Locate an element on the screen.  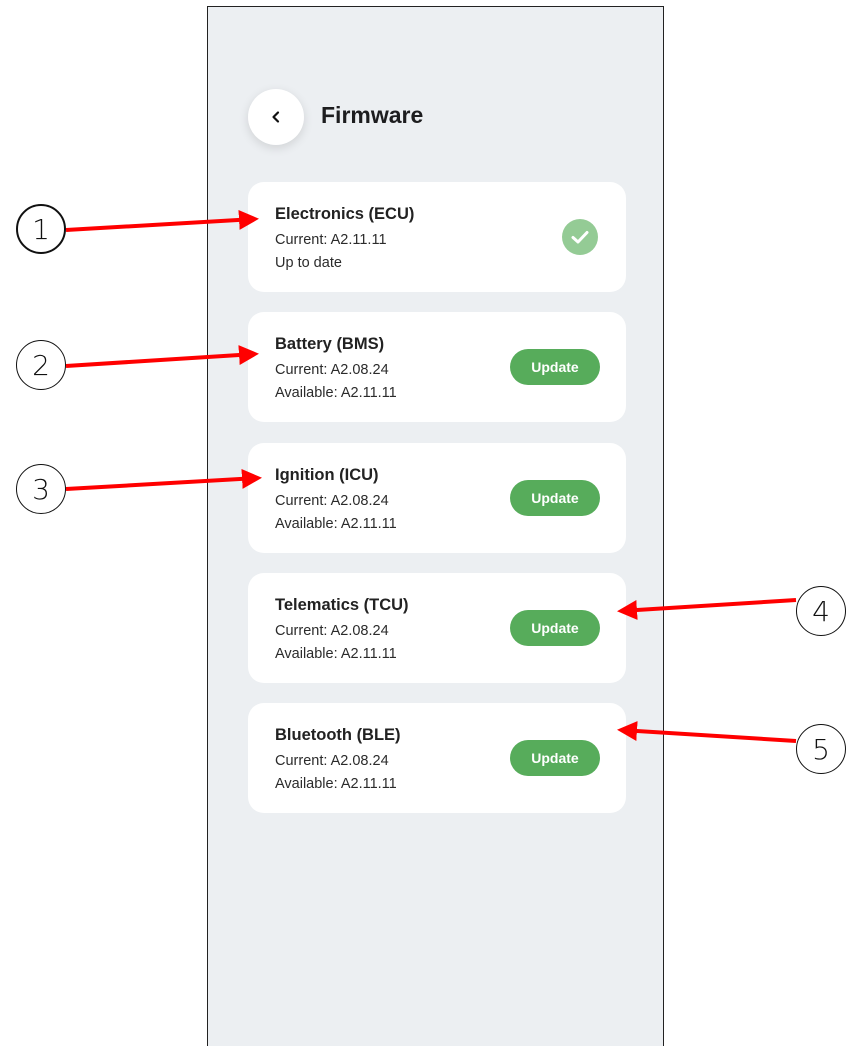
callout-3: 3 is located at coordinates (41, 489).